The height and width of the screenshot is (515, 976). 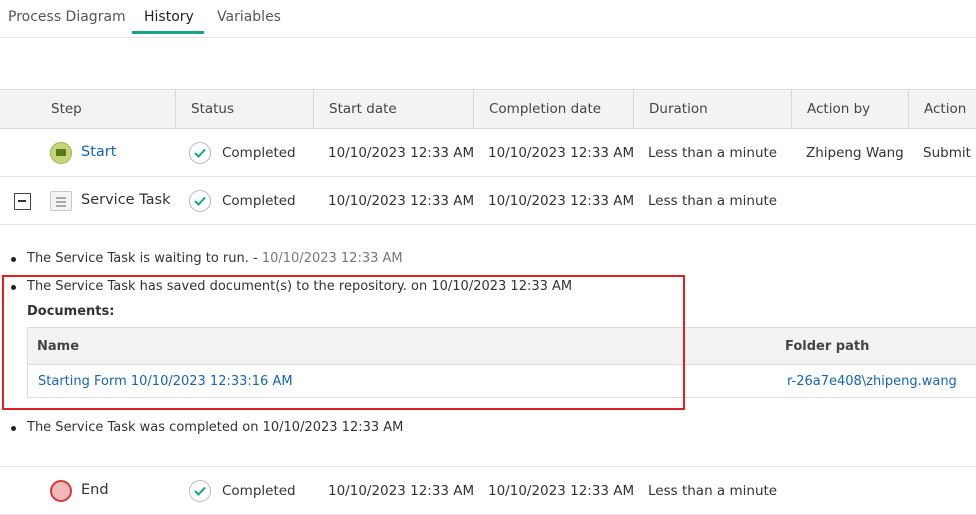 What do you see at coordinates (95, 490) in the screenshot?
I see `step-end: End` at bounding box center [95, 490].